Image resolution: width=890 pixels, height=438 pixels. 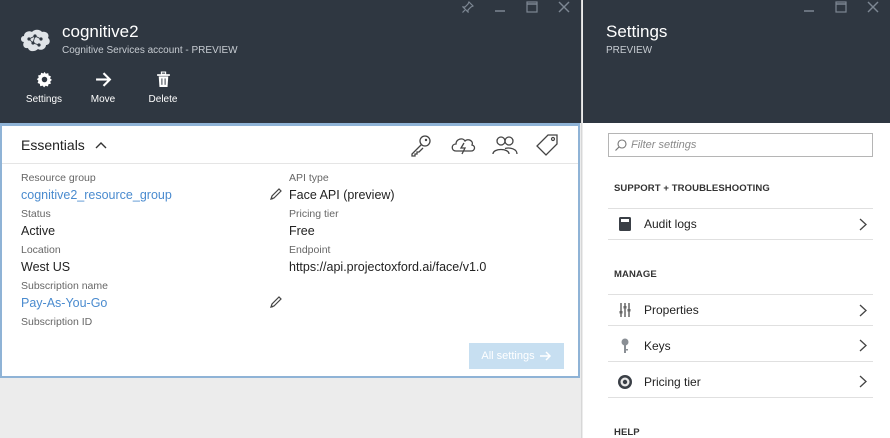 I want to click on essentials-toolbar, so click(x=484, y=145).